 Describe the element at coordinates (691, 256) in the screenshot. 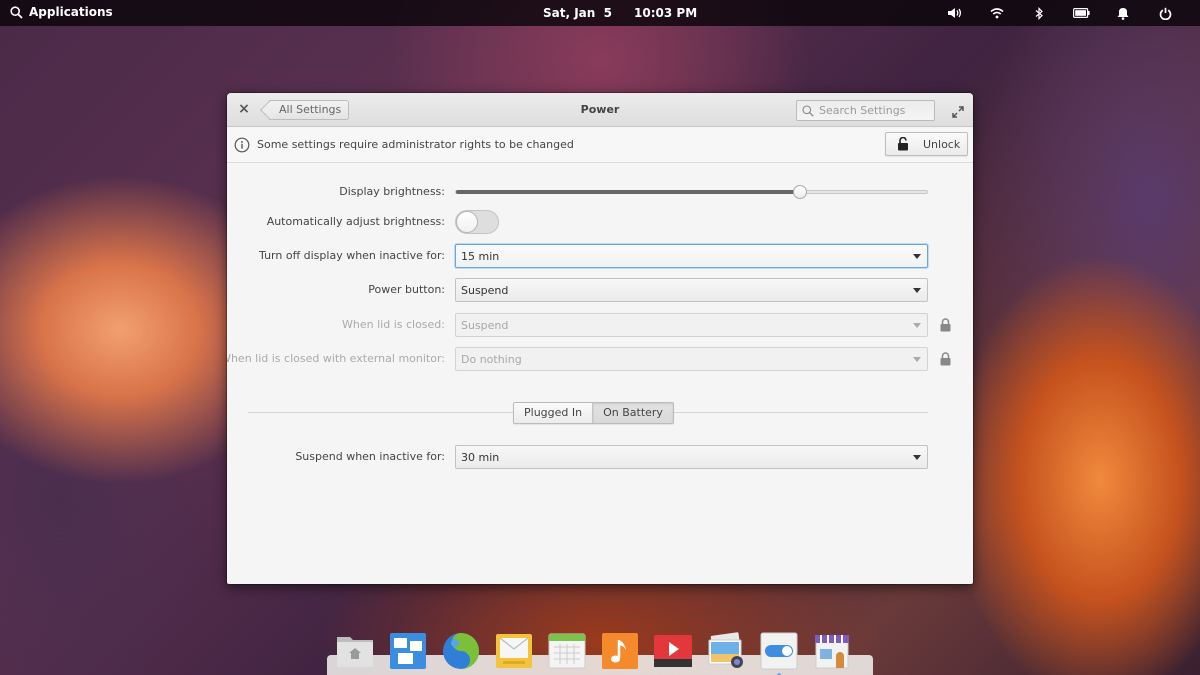

I see `turn-off-display-dropdown: 15 min` at that location.